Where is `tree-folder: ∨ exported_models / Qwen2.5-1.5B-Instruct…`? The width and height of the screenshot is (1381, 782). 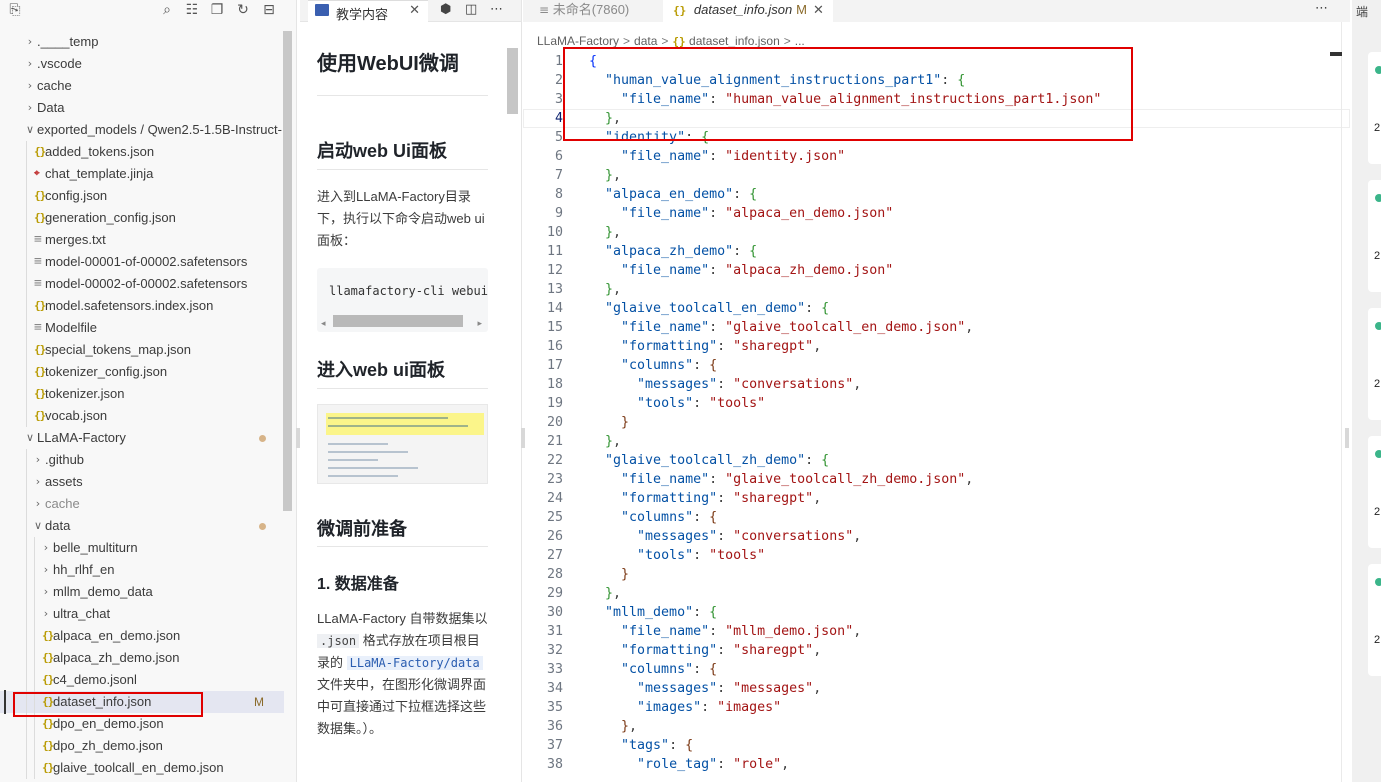
tree-folder: ∨ exported_models / Qwen2.5-1.5B-Instruct… is located at coordinates (146, 130).